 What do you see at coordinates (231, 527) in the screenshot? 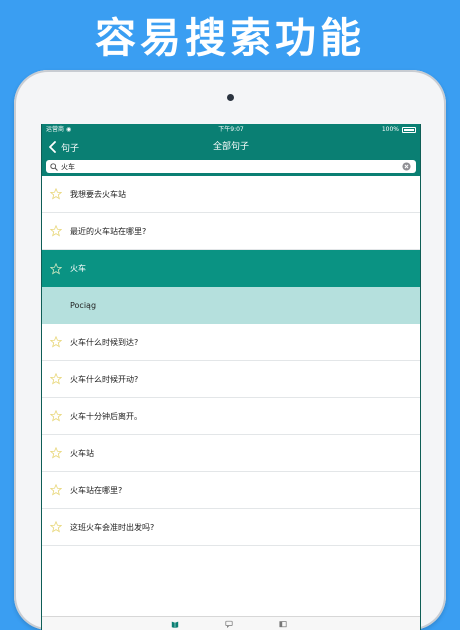
I see `list-item: 这班火车会准时出发吗?` at bounding box center [231, 527].